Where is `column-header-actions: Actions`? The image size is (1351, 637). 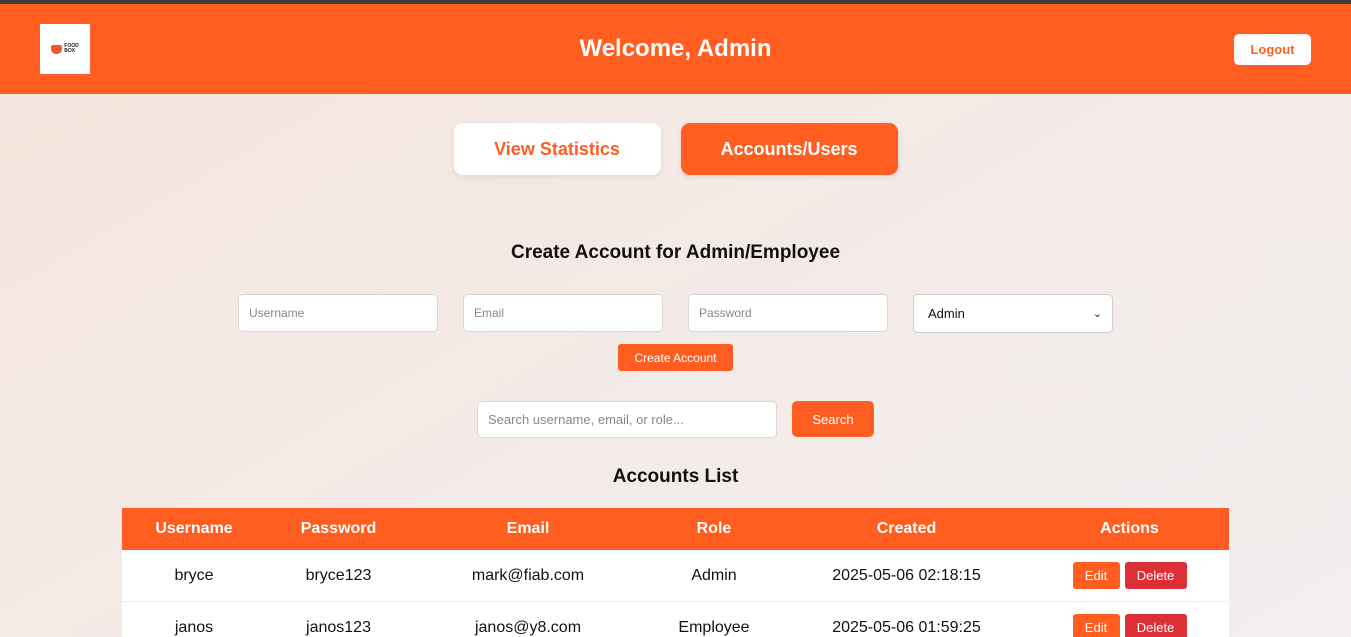
column-header-actions: Actions is located at coordinates (1129, 528).